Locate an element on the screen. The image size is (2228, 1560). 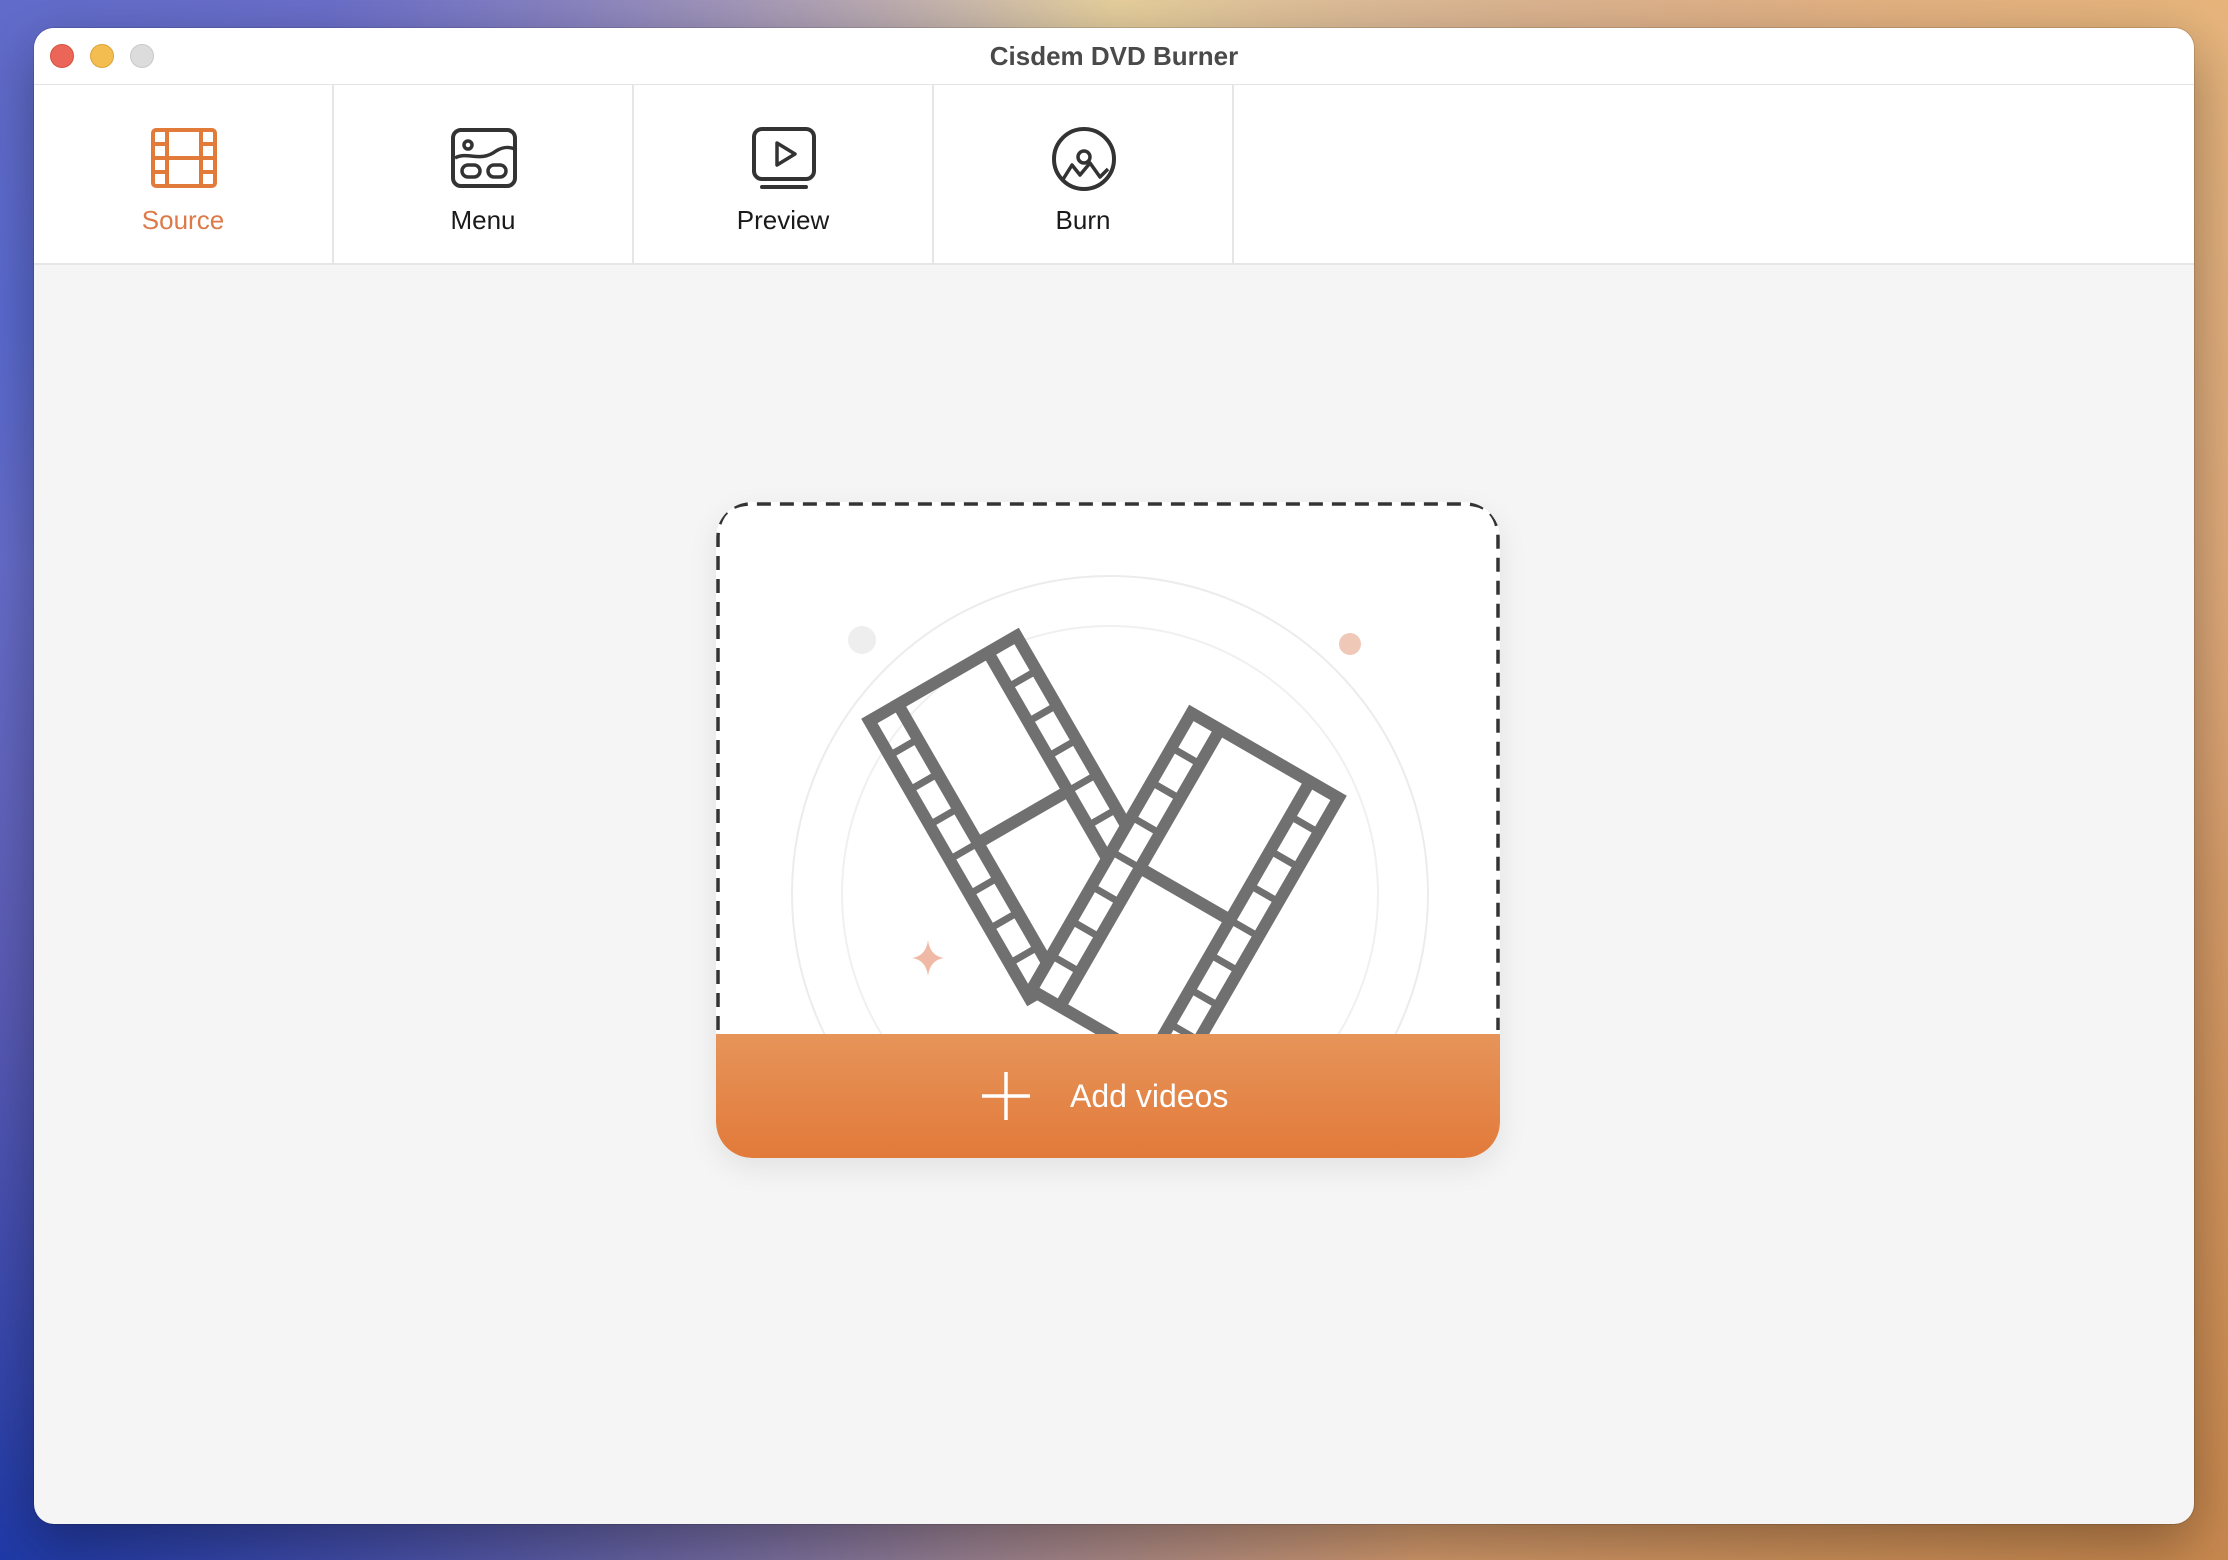
add-videos-label: Add videos is located at coordinates (1149, 1096).